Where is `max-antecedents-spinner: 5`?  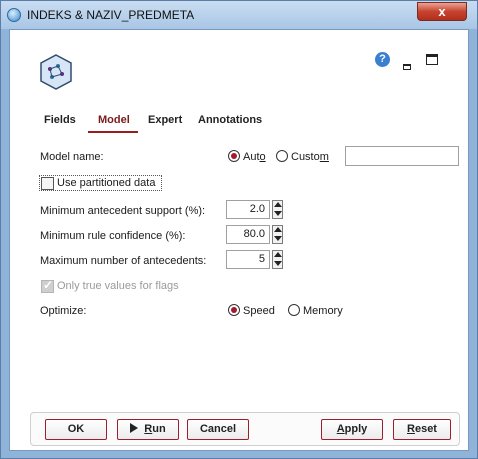 max-antecedents-spinner: 5 is located at coordinates (256, 259).